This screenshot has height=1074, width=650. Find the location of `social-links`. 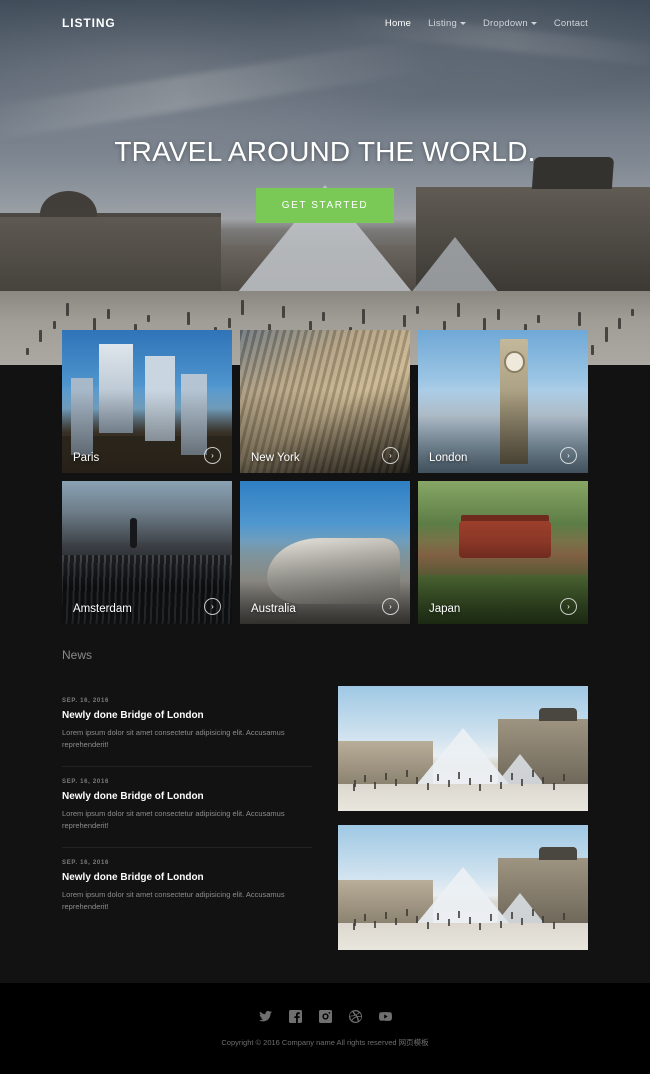

social-links is located at coordinates (325, 1016).